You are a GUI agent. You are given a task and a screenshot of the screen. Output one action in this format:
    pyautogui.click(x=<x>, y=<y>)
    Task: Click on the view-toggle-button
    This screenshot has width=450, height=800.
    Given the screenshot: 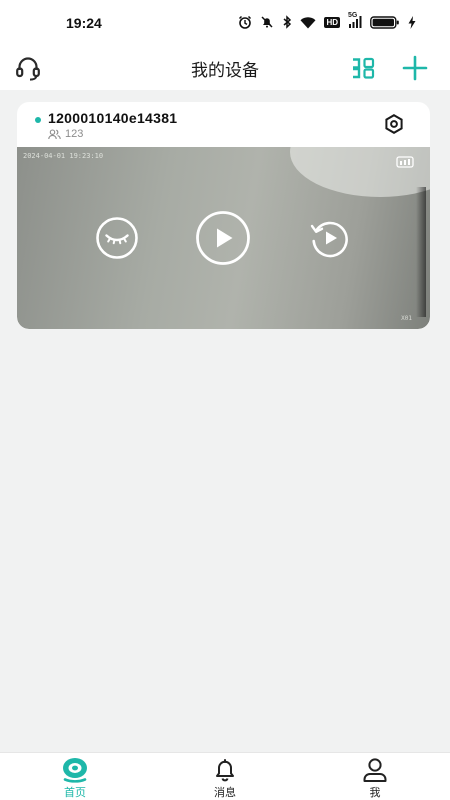 What is the action you would take?
    pyautogui.click(x=363, y=68)
    